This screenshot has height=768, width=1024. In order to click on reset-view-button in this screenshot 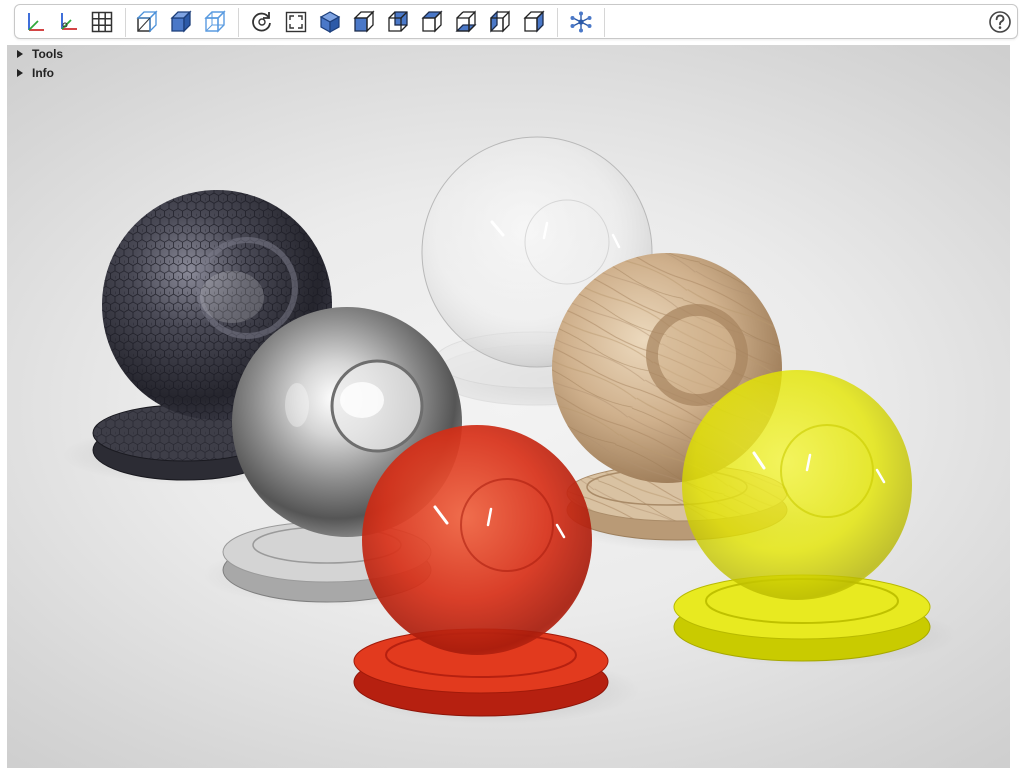, I will do `click(262, 22)`.